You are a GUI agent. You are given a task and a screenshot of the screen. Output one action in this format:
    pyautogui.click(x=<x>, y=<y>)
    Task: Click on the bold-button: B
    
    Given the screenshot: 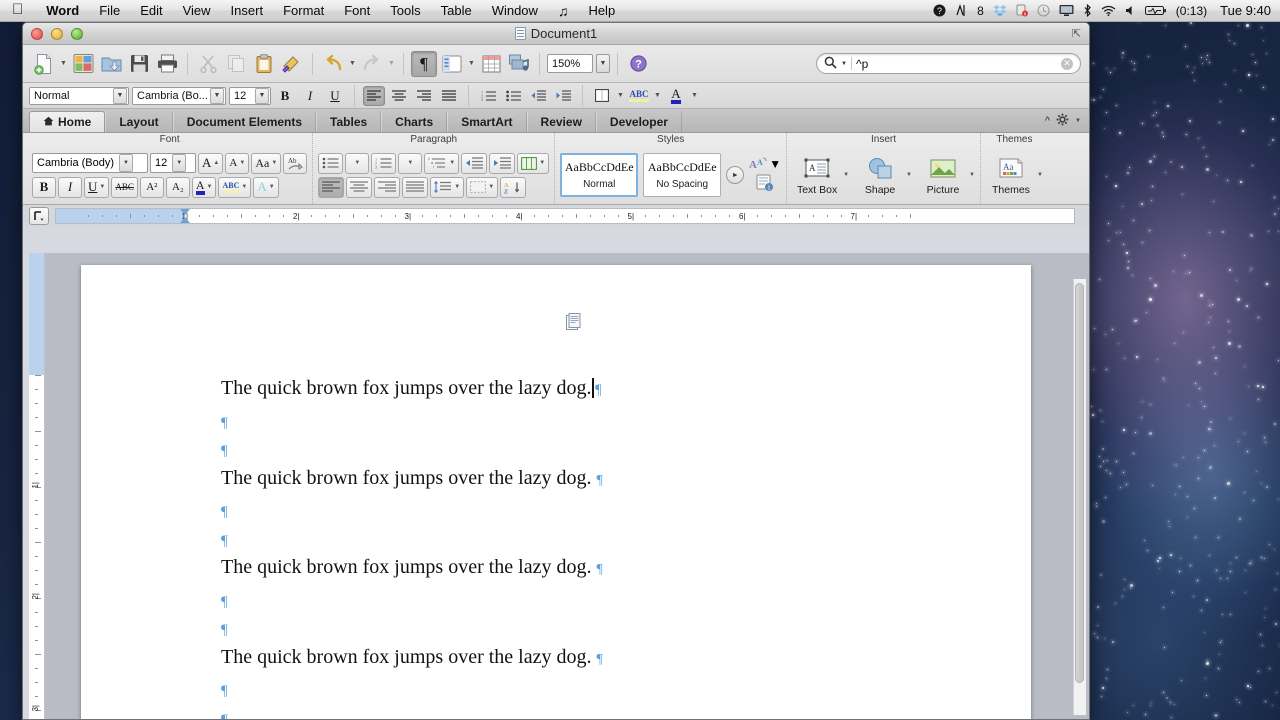 What is the action you would take?
    pyautogui.click(x=285, y=96)
    